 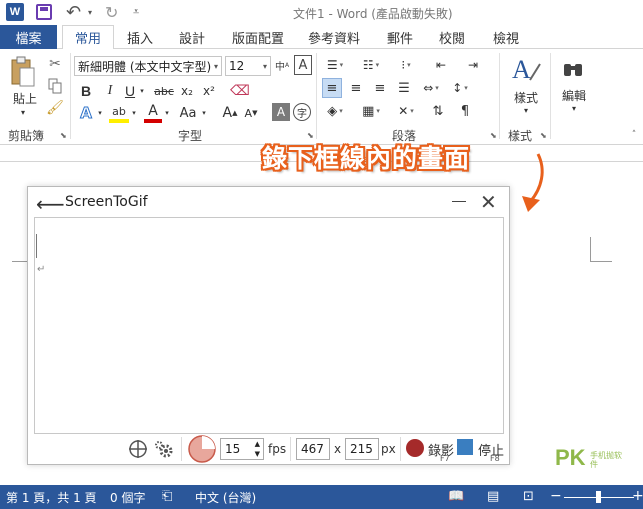 I want to click on frame-rate-dial-icon, so click(x=202, y=449).